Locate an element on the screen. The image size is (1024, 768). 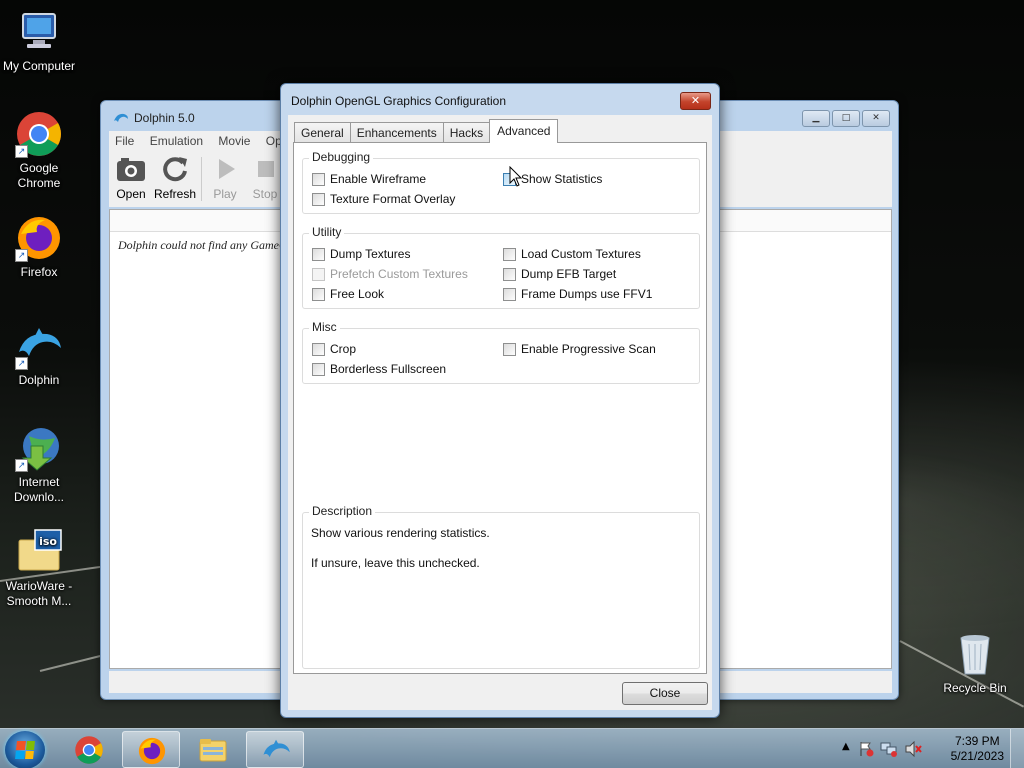
svg-text: iso is located at coordinates (48, 541).